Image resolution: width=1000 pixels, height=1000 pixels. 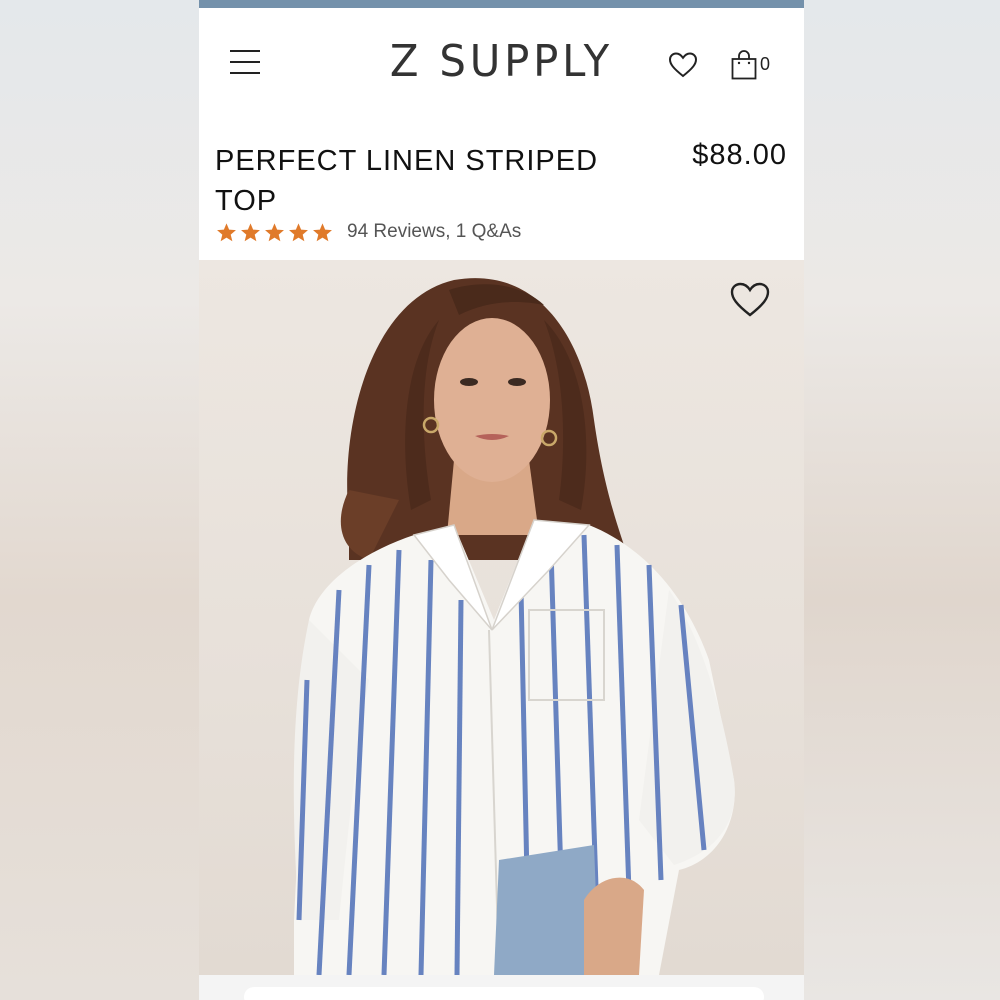 I want to click on brand-logo: Z SUPPLY, so click(x=501, y=61).